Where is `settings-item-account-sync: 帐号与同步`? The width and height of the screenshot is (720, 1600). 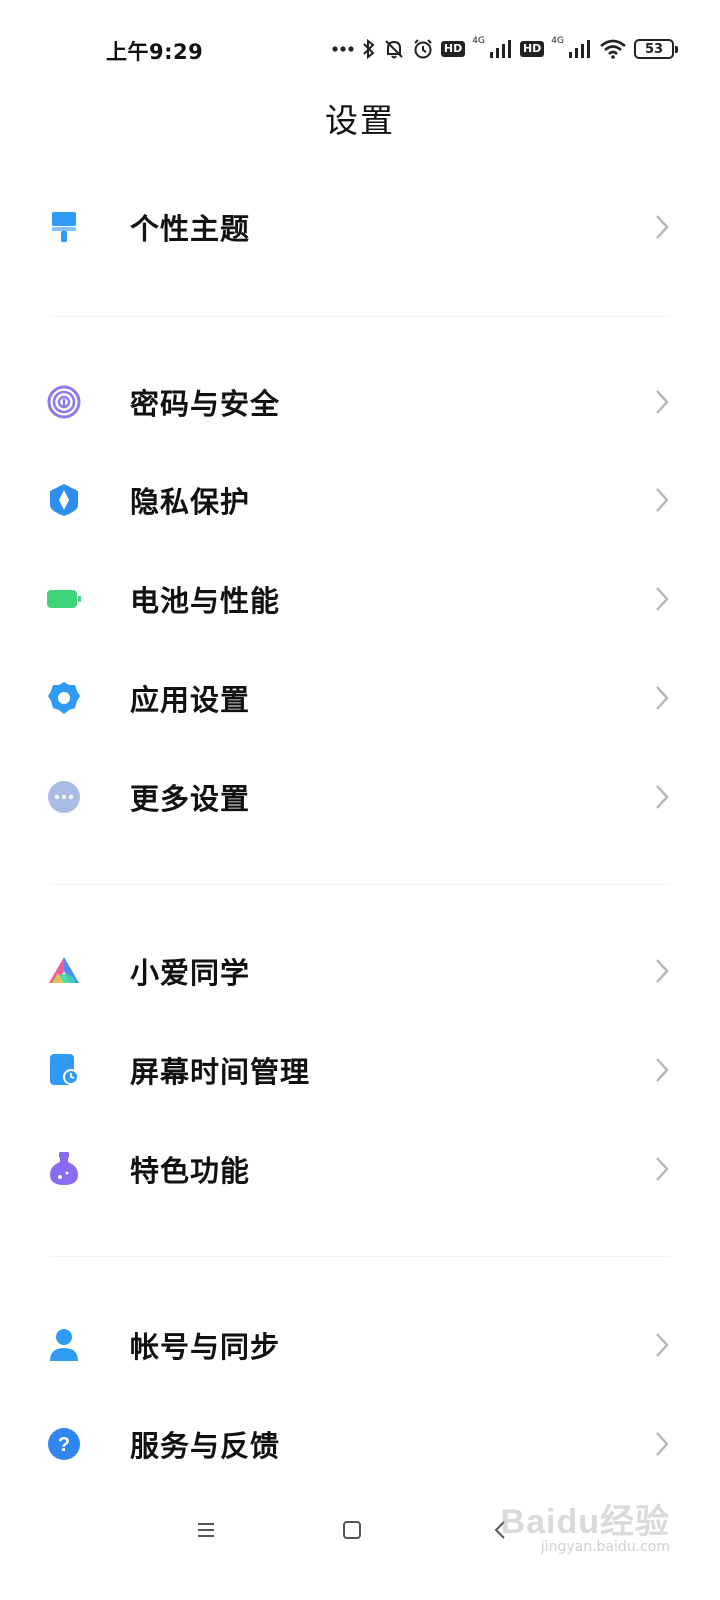
settings-item-account-sync: 帐号与同步 is located at coordinates (360, 1345).